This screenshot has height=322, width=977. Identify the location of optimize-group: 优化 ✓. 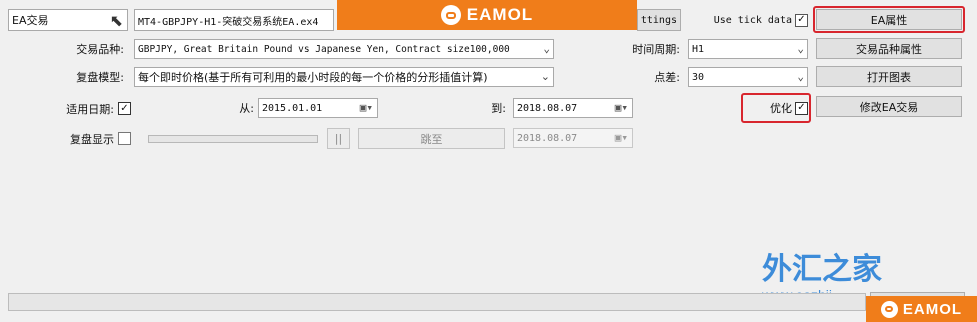
(777, 108).